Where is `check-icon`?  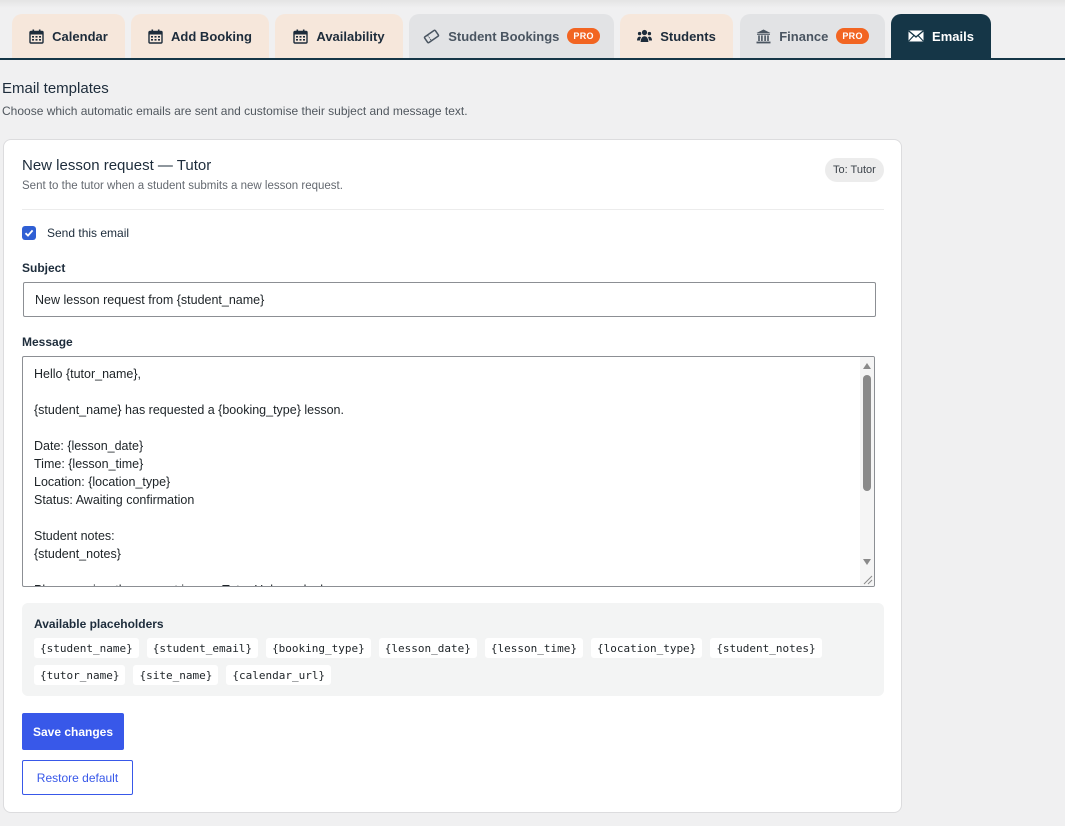
check-icon is located at coordinates (29, 233).